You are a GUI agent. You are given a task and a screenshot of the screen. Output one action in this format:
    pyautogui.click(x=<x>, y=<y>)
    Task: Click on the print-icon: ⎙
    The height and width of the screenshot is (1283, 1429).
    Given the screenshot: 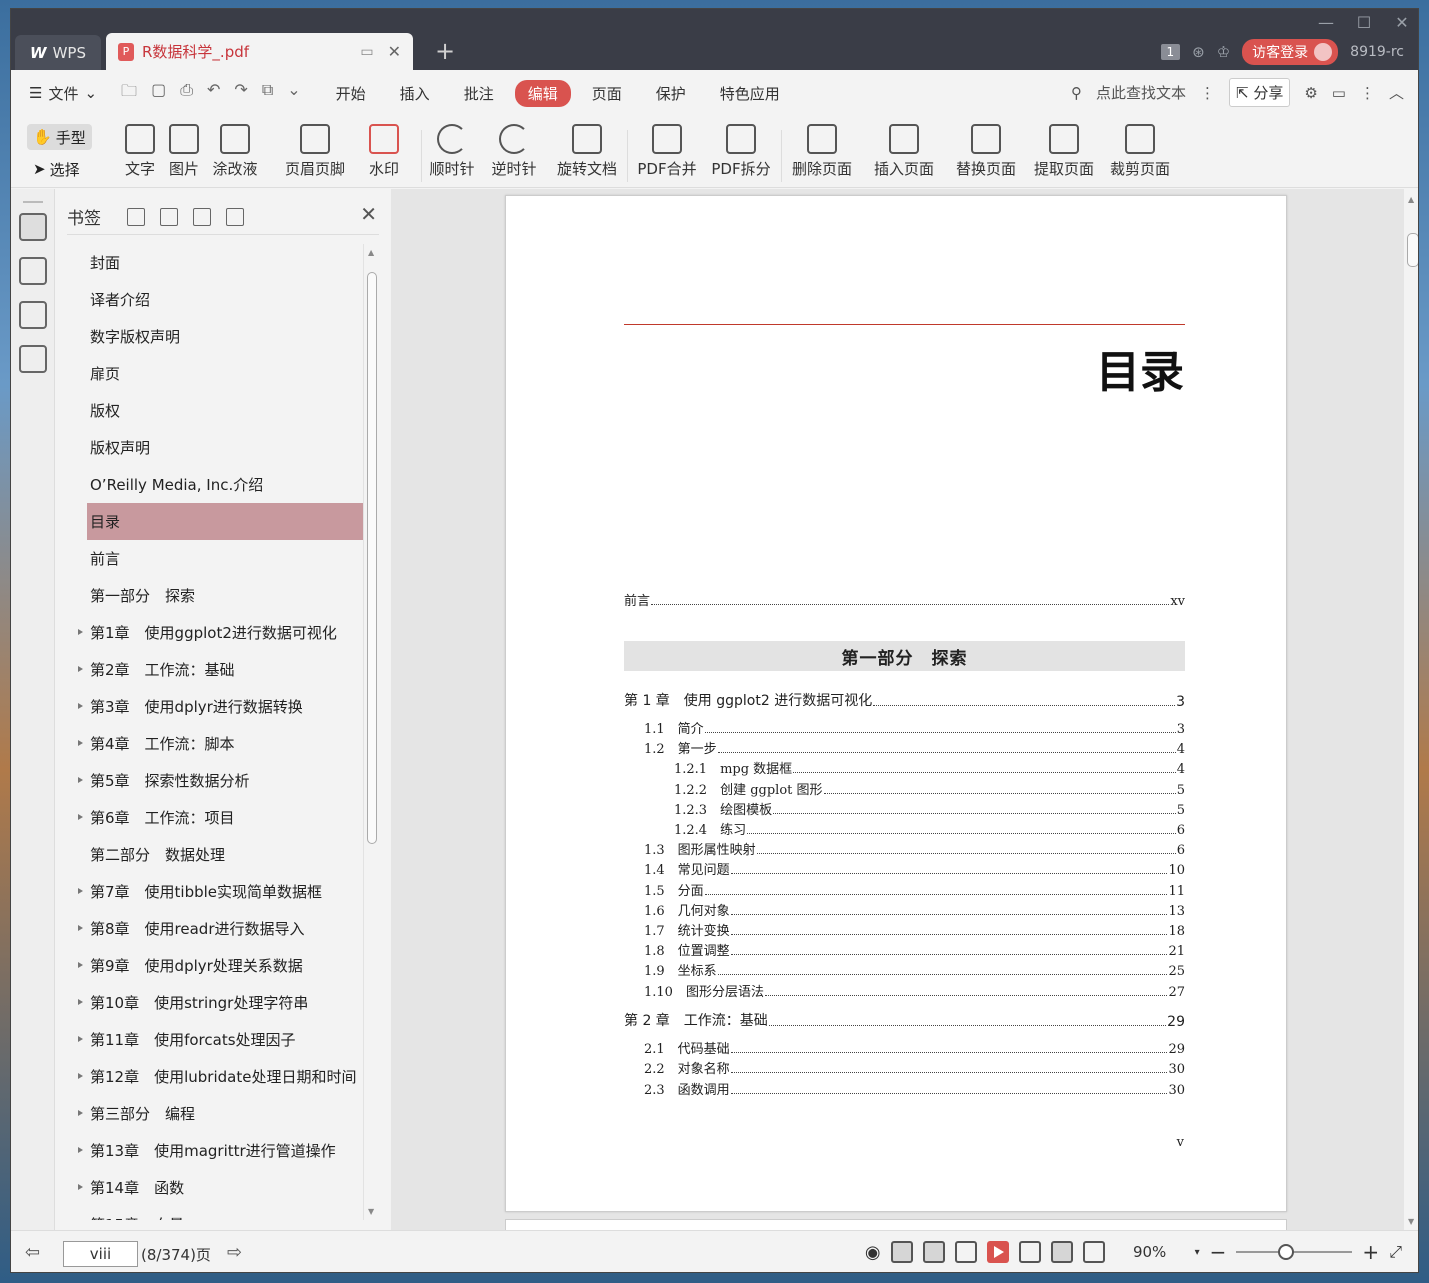 What is the action you would take?
    pyautogui.click(x=186, y=93)
    